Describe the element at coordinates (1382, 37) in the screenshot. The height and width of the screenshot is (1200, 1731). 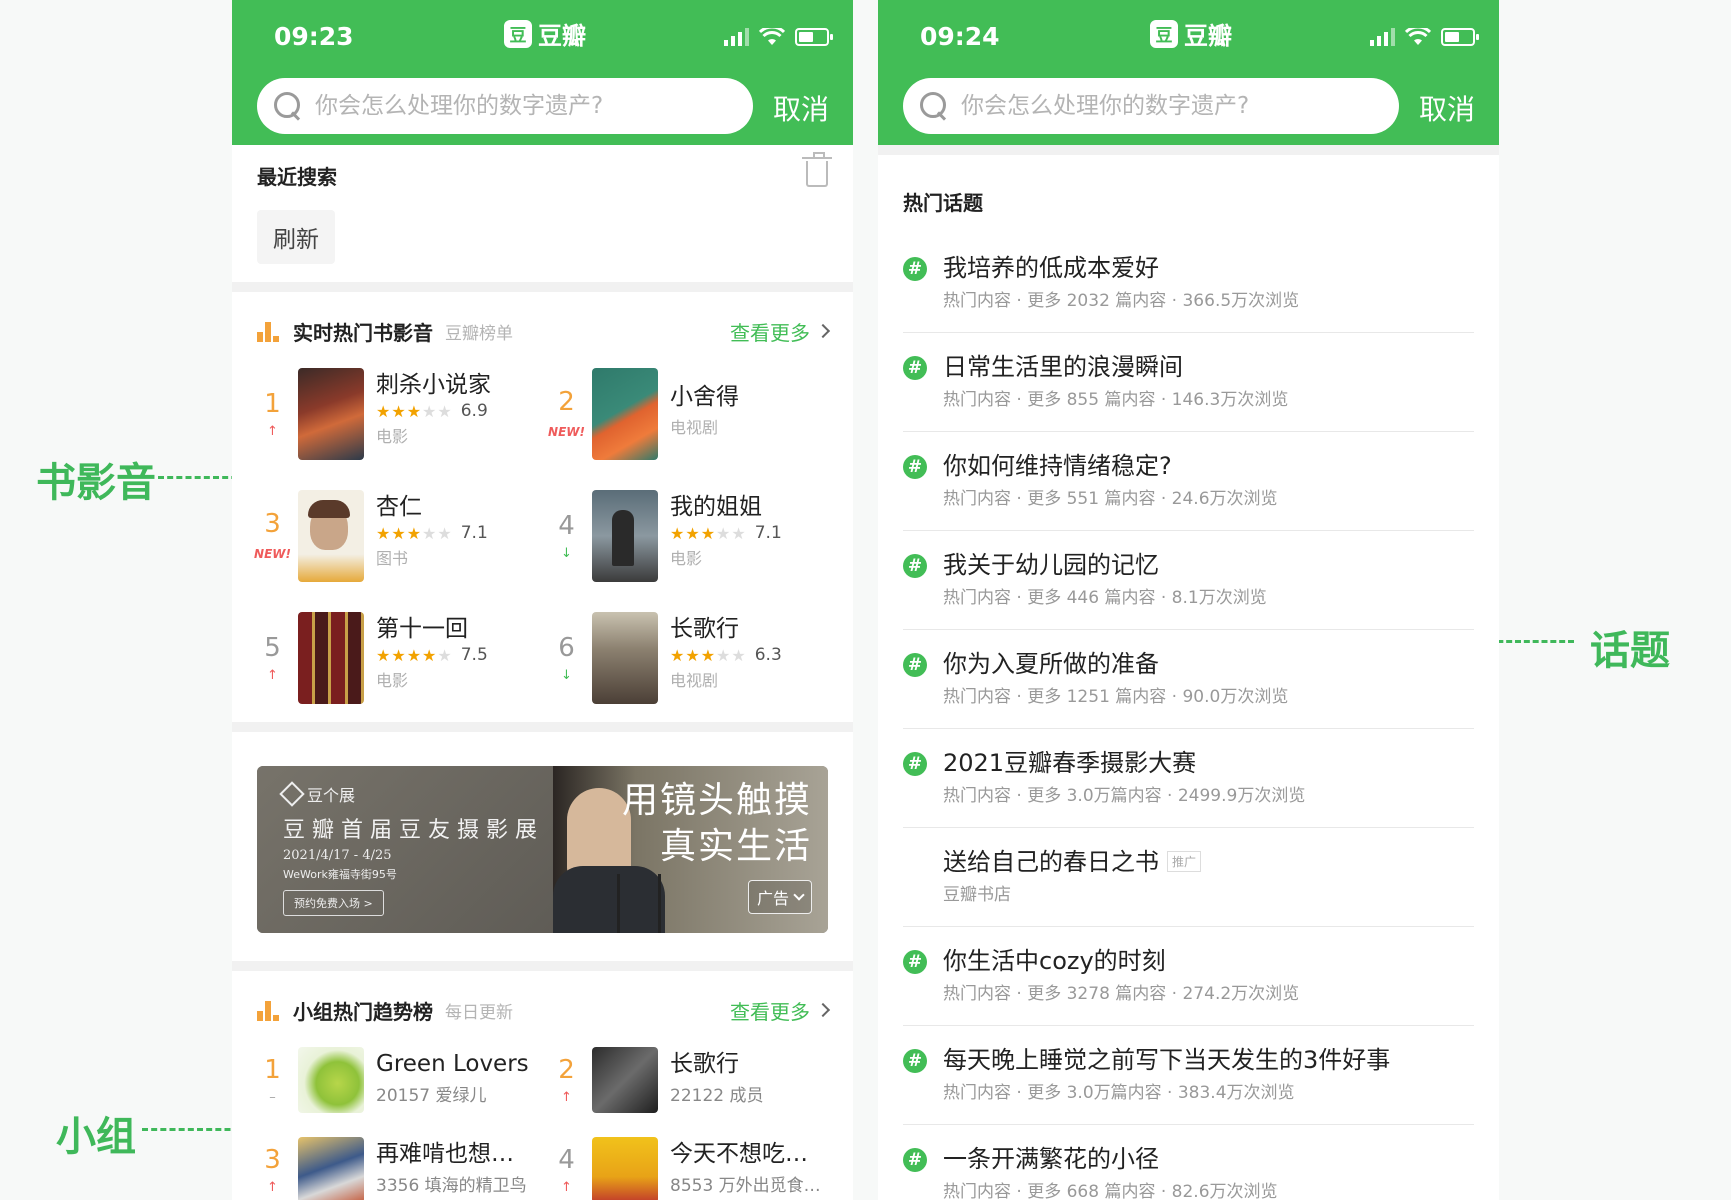
I see `signal-icon` at that location.